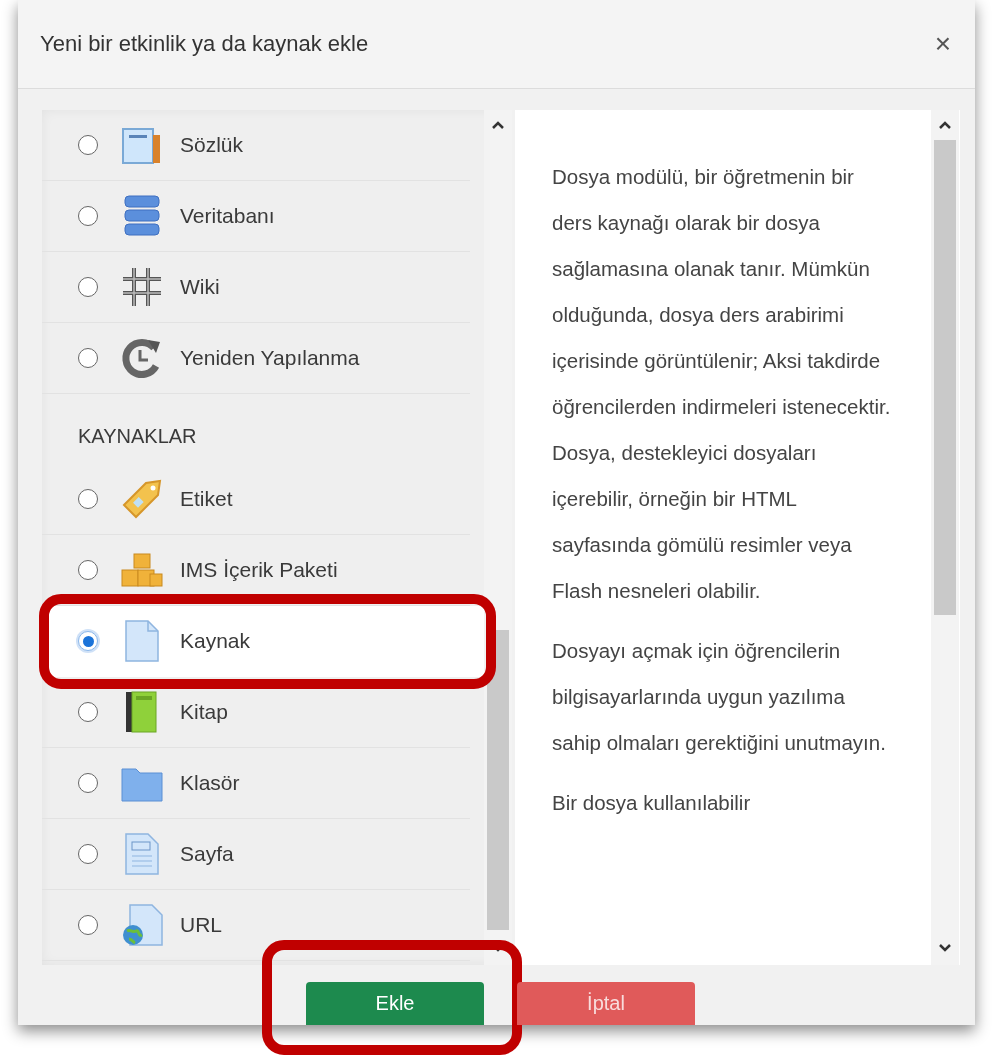 The height and width of the screenshot is (1057, 993). I want to click on module-option: Etiket, so click(256, 499).